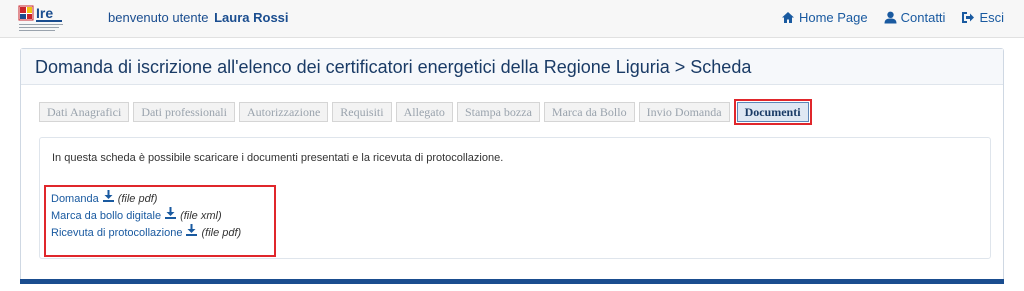 The image size is (1024, 291). Describe the element at coordinates (251, 17) in the screenshot. I see `user-name: Laura Rossi` at that location.